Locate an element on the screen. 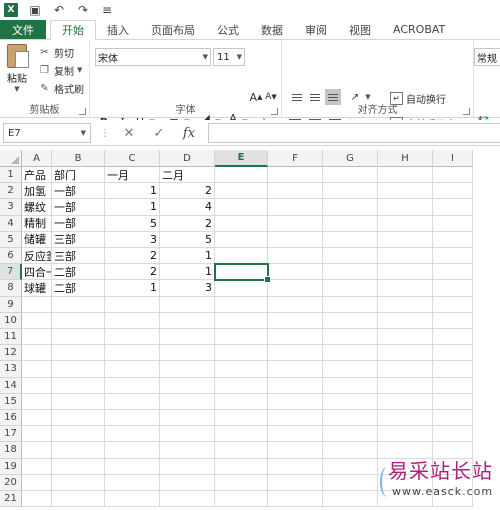 The width and height of the screenshot is (500, 510). cell-c14 is located at coordinates (132, 385).